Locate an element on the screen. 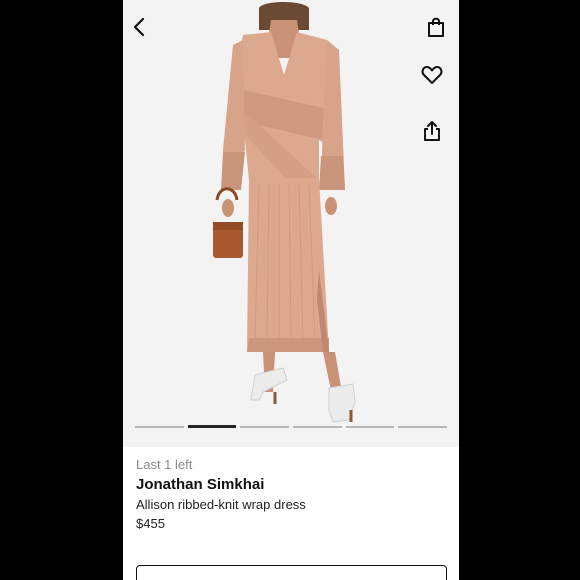  share-icon is located at coordinates (432, 131).